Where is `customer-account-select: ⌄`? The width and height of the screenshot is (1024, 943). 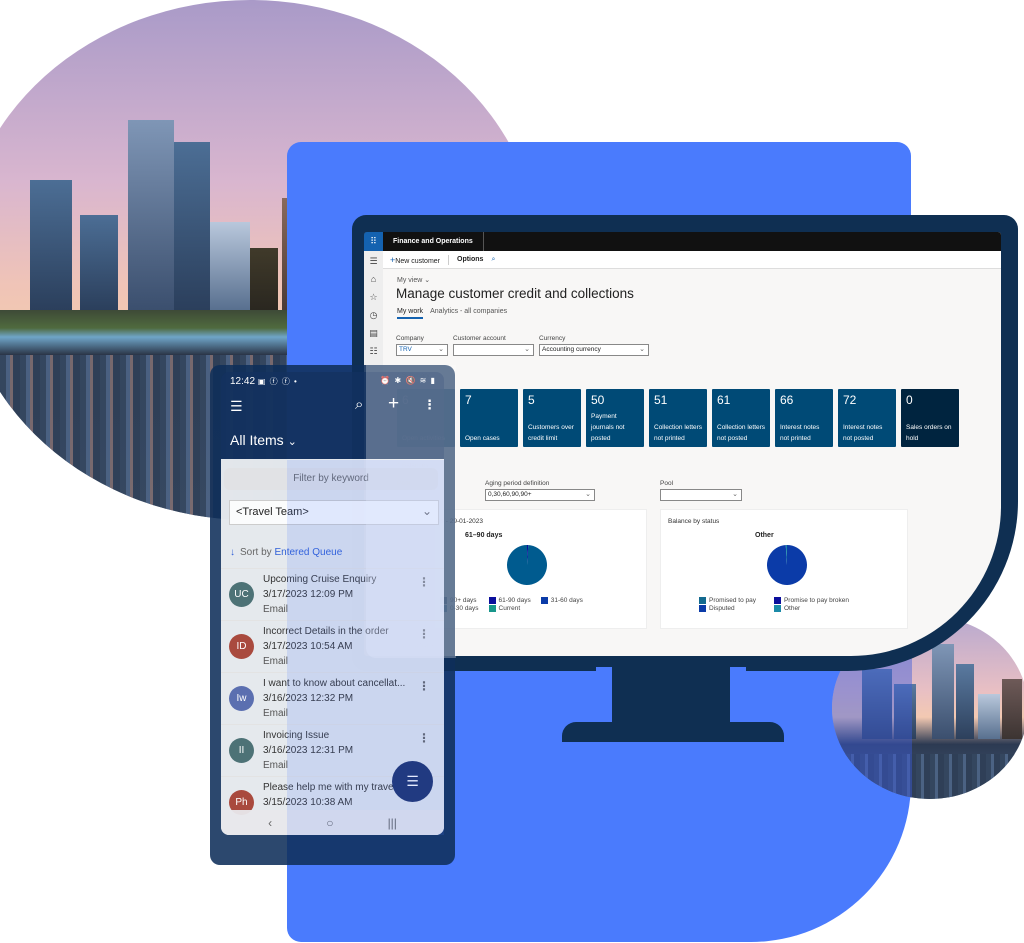
customer-account-select: ⌄ is located at coordinates (493, 350).